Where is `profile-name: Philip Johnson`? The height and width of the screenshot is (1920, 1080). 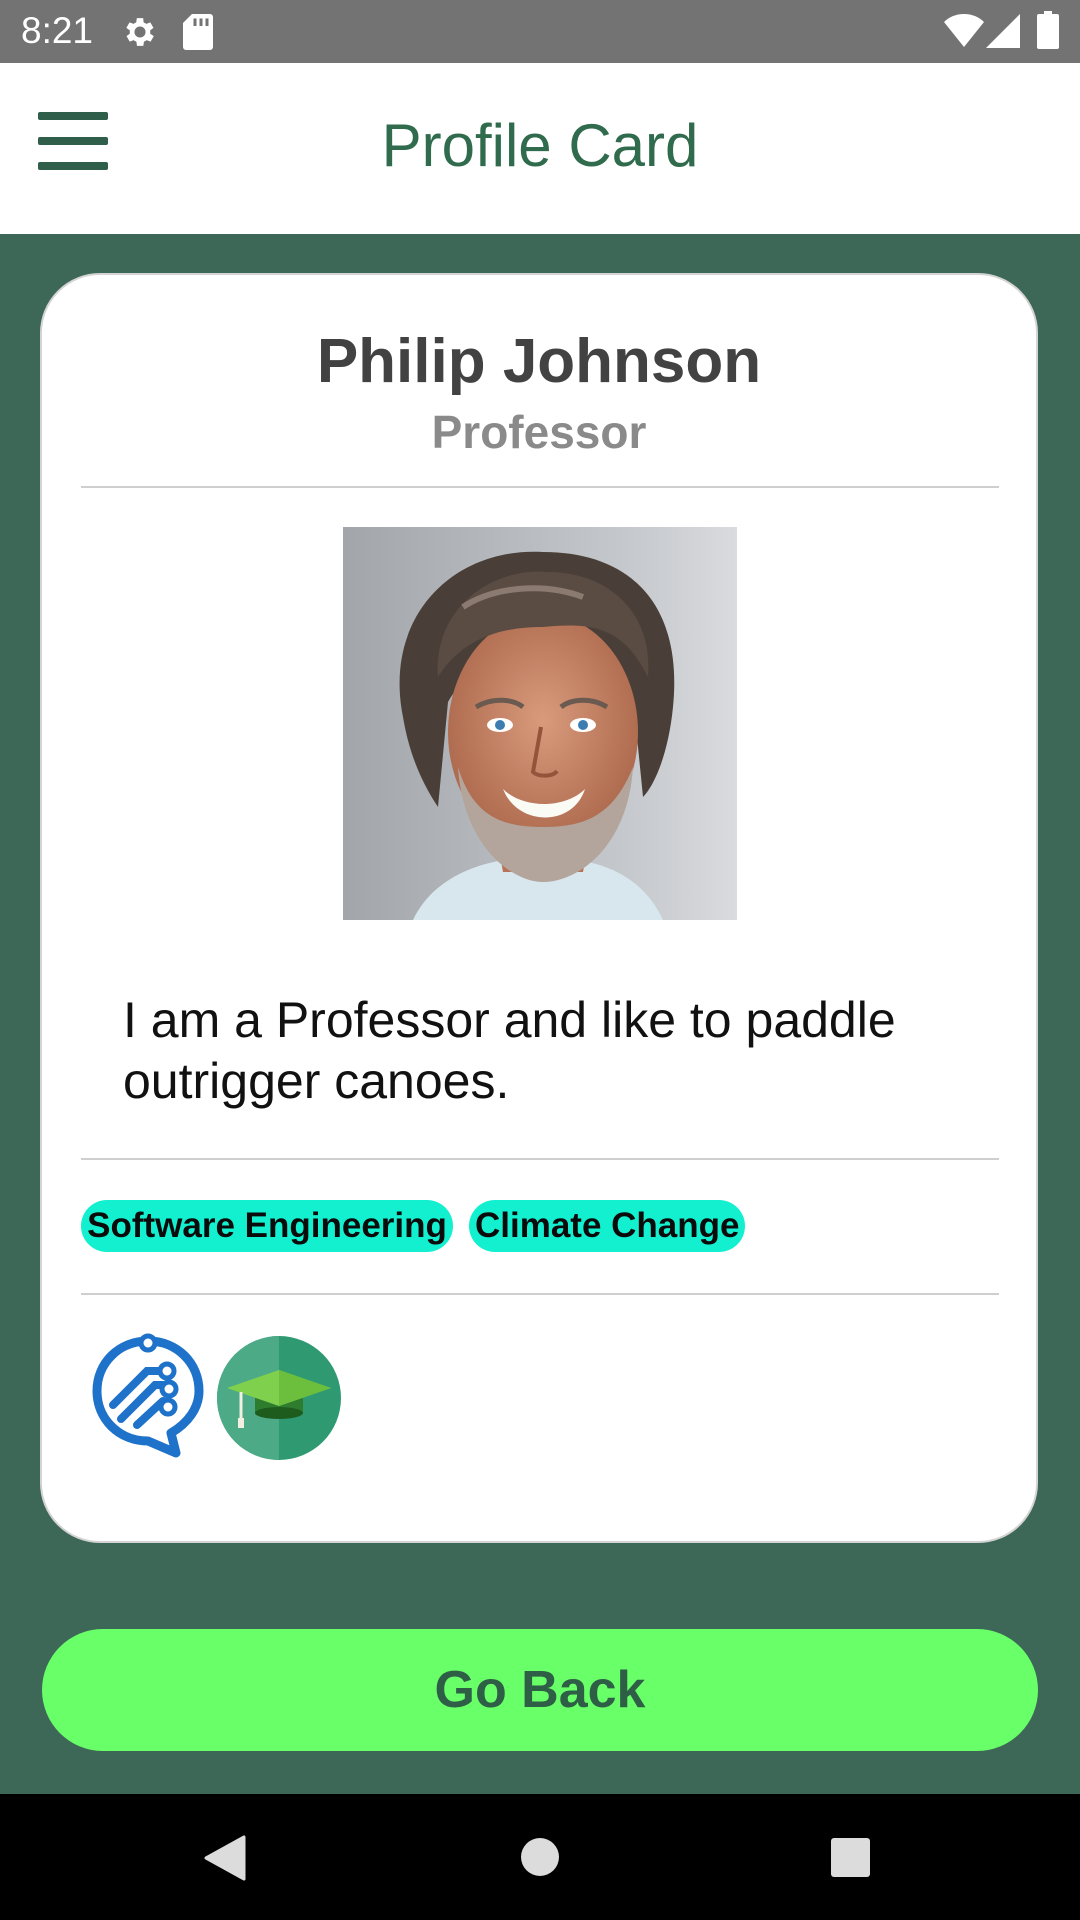 profile-name: Philip Johnson is located at coordinates (539, 361).